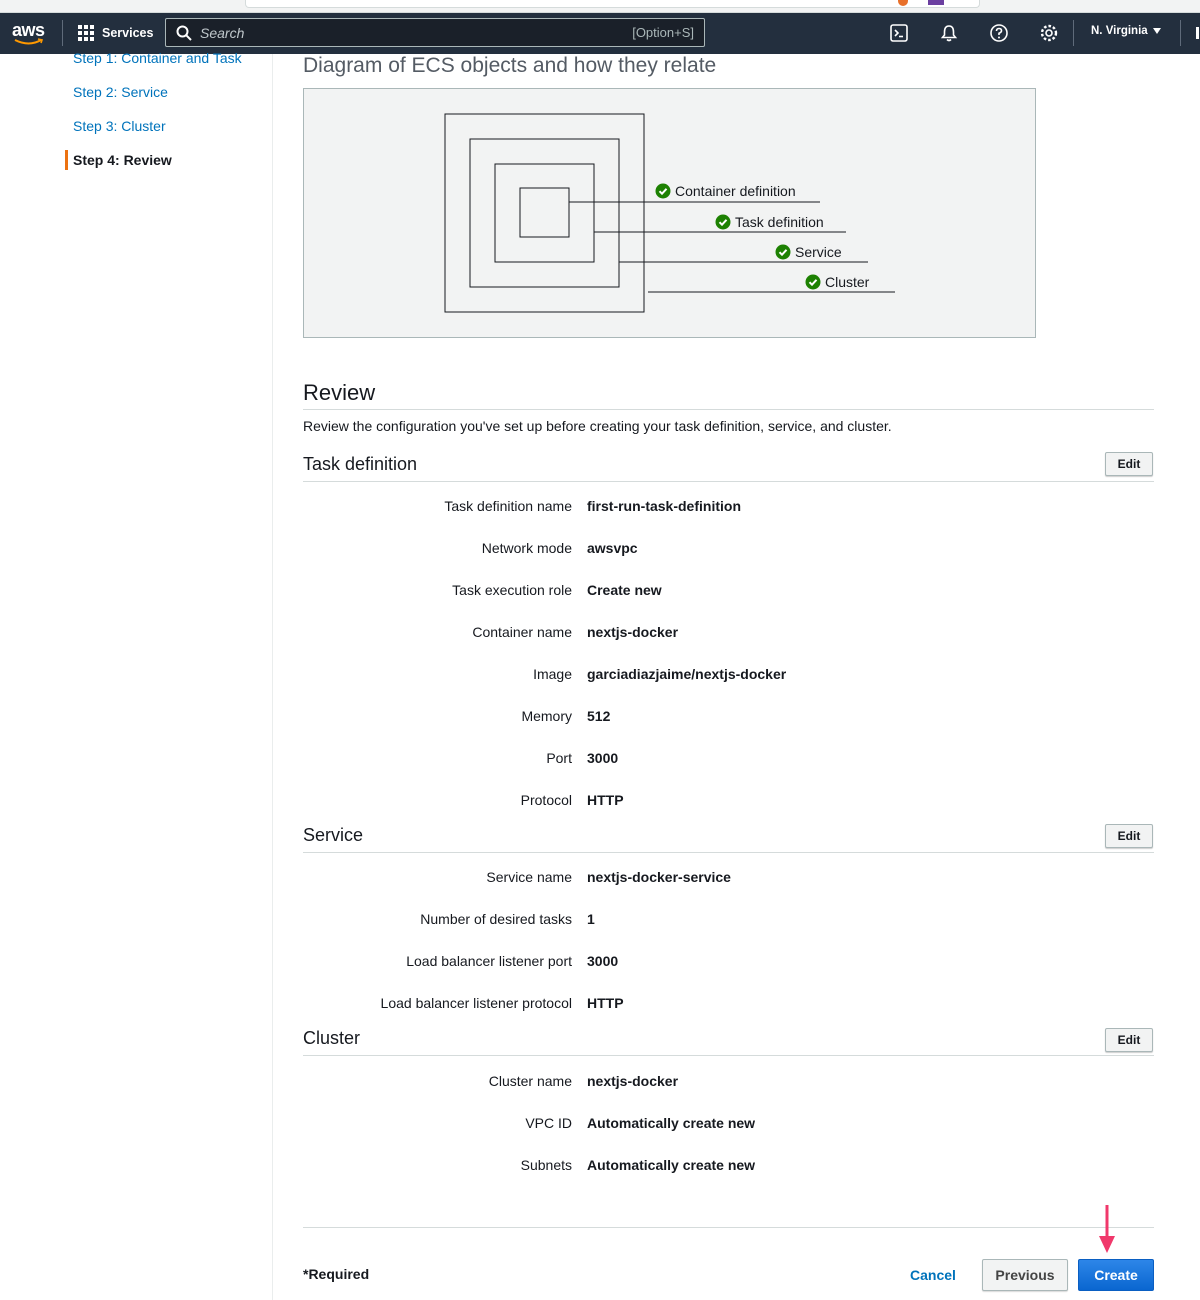  Describe the element at coordinates (664, 506) in the screenshot. I see `kv-value: first-run-task-definition` at that location.